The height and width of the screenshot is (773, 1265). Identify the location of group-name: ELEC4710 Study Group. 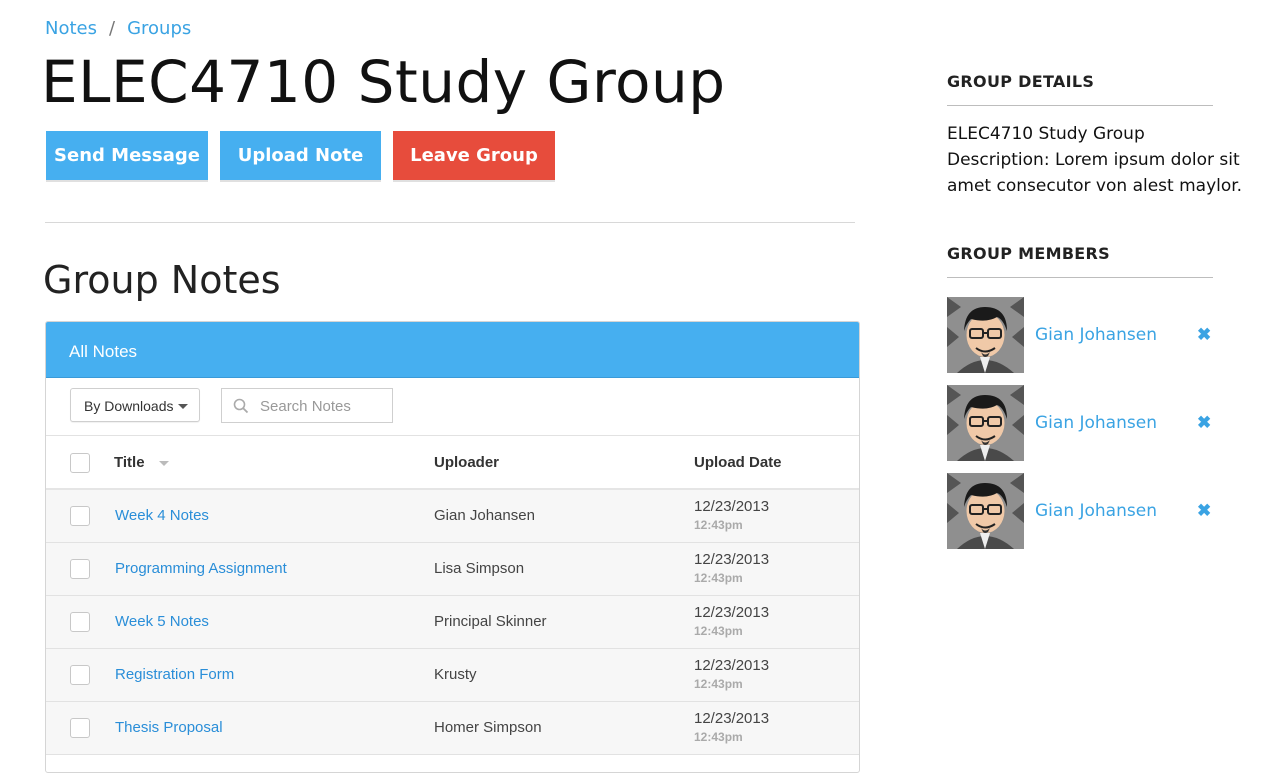
(1046, 134).